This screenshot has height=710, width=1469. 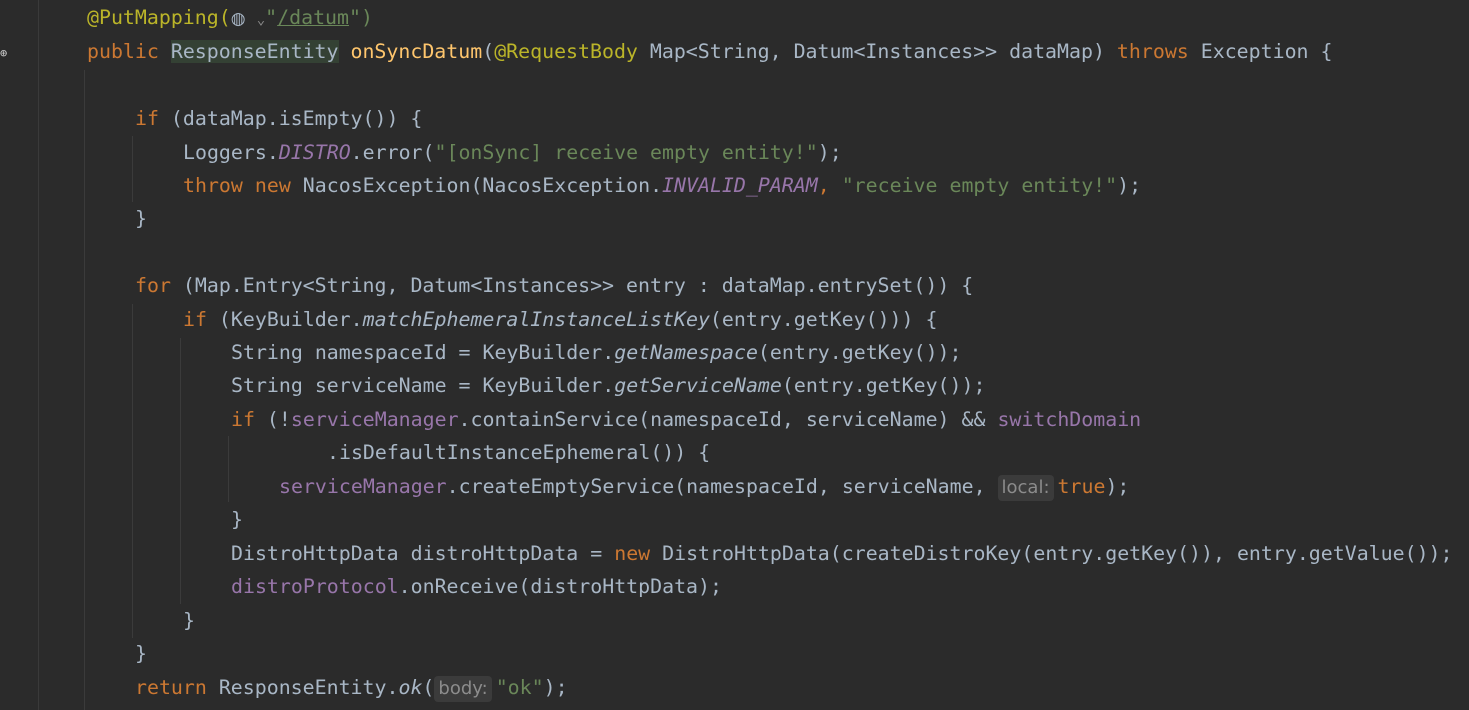 I want to click on code-line: @PutMapping(◍ ⌄"/datum"), so click(x=230, y=17).